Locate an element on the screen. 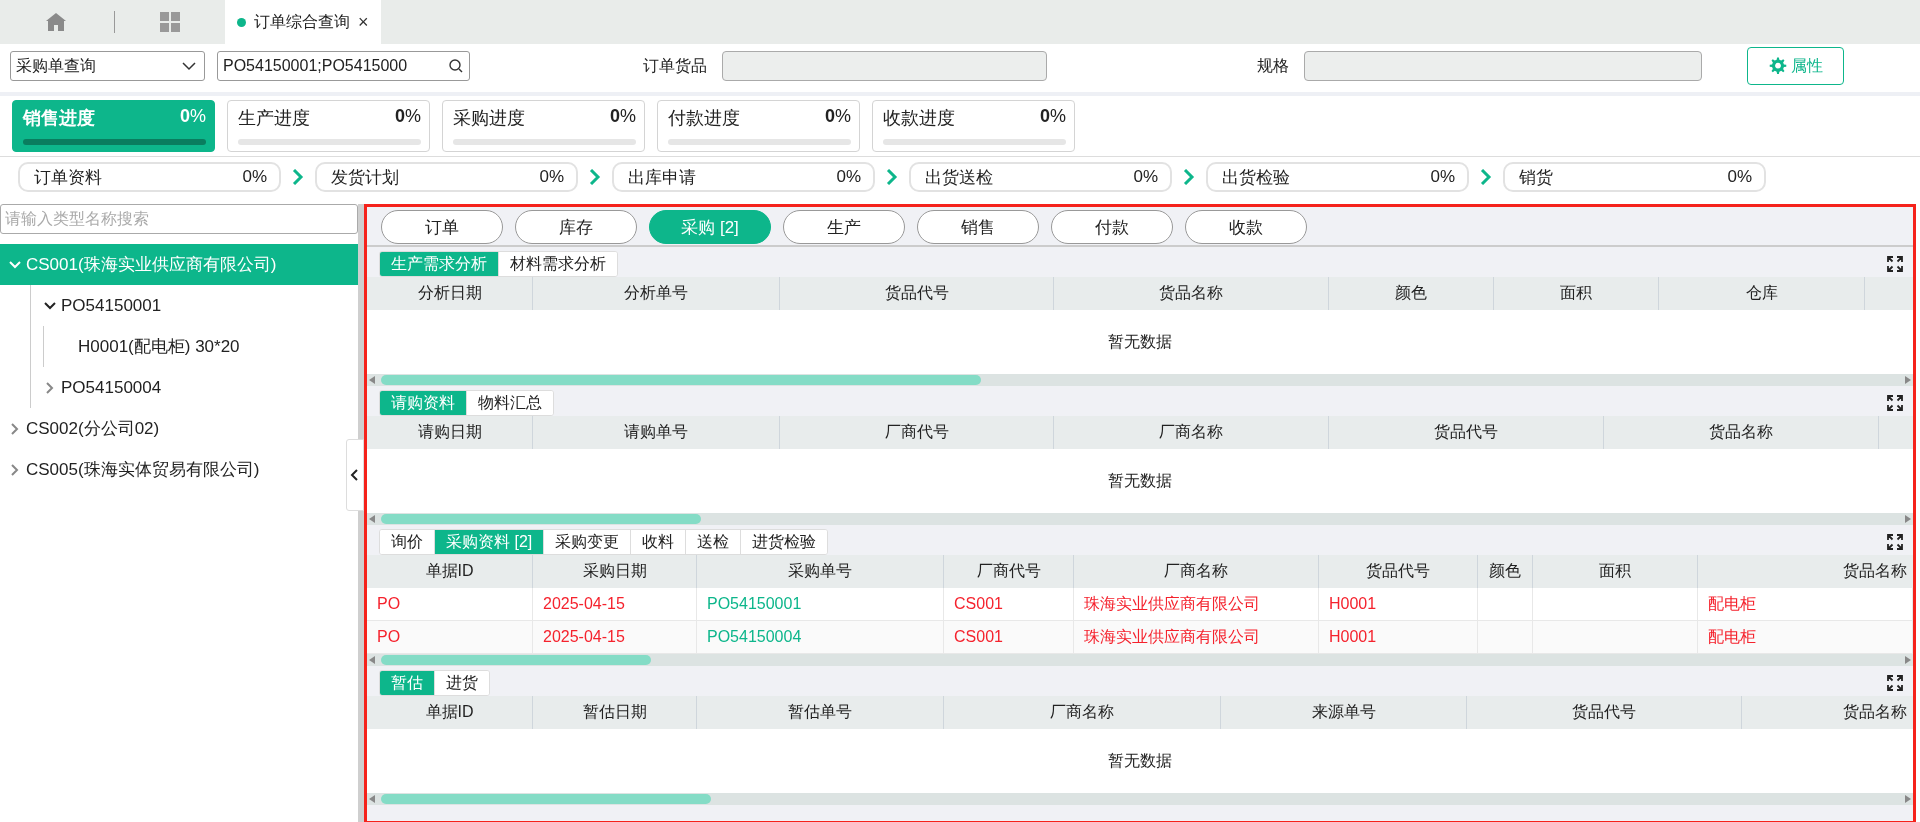 The image size is (1920, 822). grid-icon is located at coordinates (170, 22).